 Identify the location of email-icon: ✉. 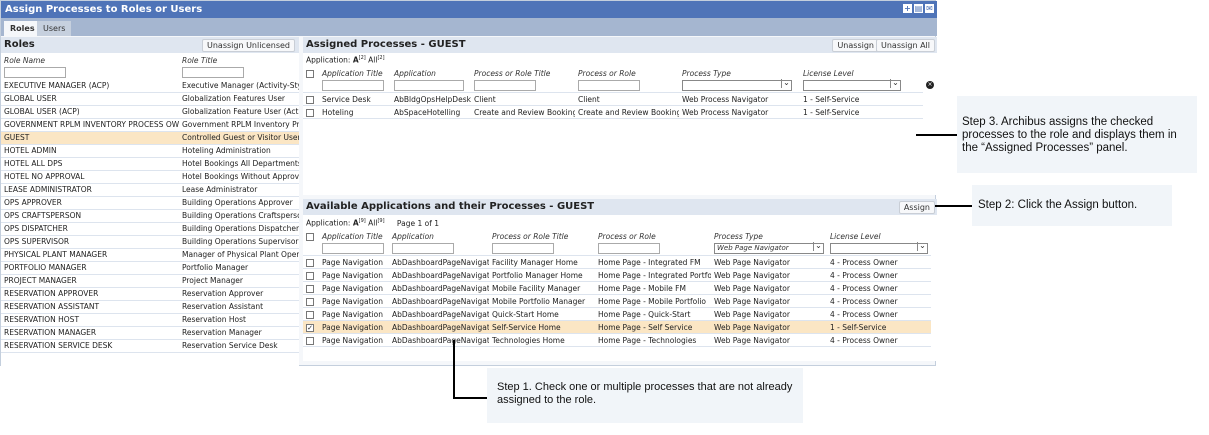
(929, 8).